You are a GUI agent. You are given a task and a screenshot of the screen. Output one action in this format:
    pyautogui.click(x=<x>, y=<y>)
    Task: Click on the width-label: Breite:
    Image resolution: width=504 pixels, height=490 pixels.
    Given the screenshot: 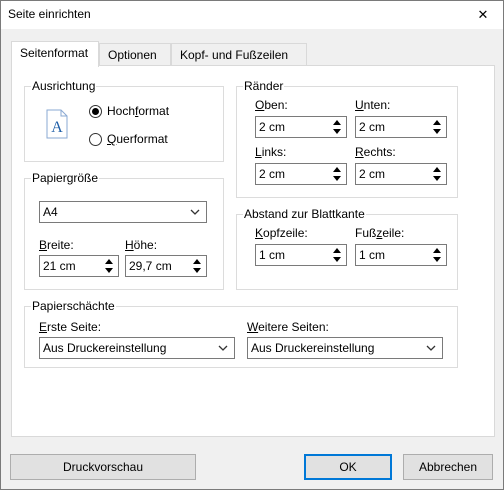 What is the action you would take?
    pyautogui.click(x=56, y=245)
    